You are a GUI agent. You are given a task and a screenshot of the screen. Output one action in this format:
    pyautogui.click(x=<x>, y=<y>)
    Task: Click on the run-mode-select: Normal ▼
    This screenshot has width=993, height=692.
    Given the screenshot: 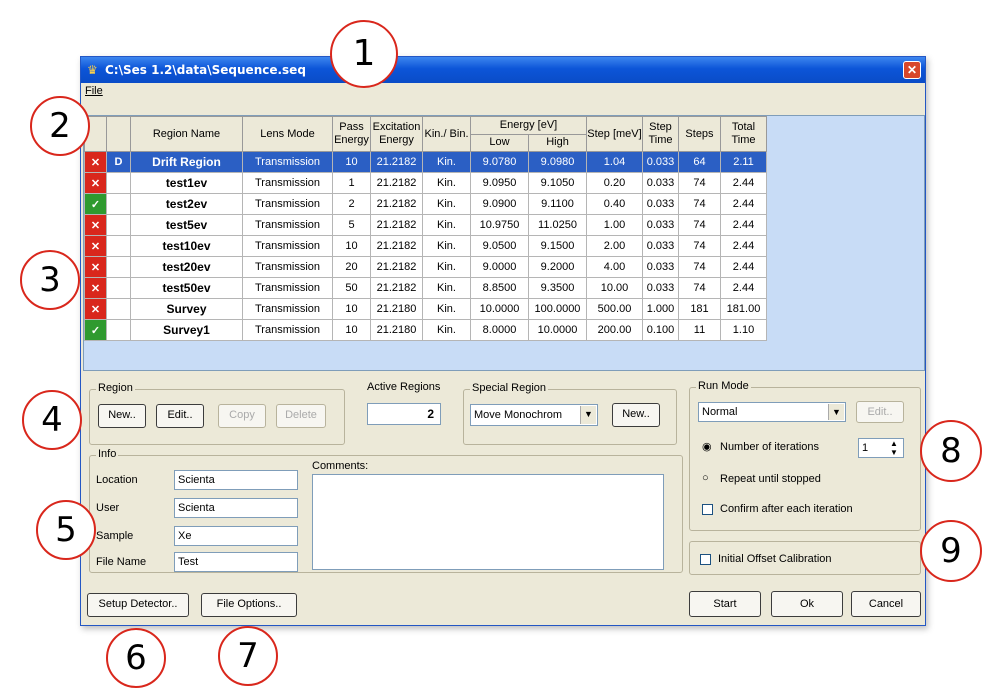 What is the action you would take?
    pyautogui.click(x=772, y=412)
    